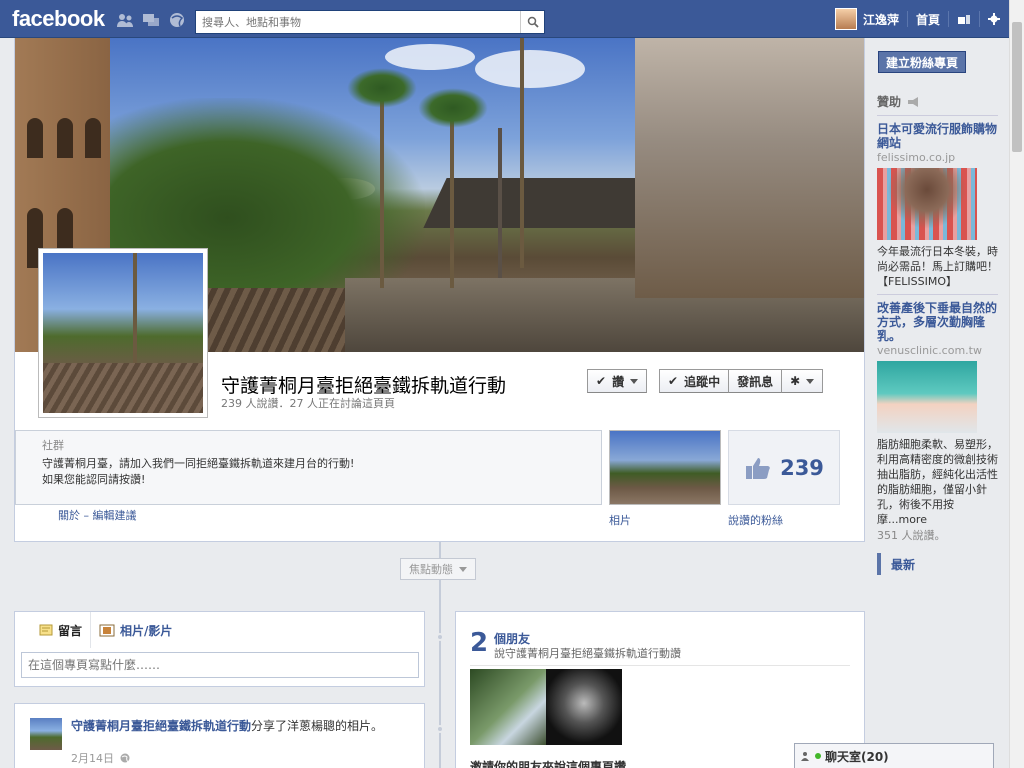 This screenshot has width=1024, height=768. What do you see at coordinates (922, 62) in the screenshot?
I see `create-page-button: 建立粉絲專頁` at bounding box center [922, 62].